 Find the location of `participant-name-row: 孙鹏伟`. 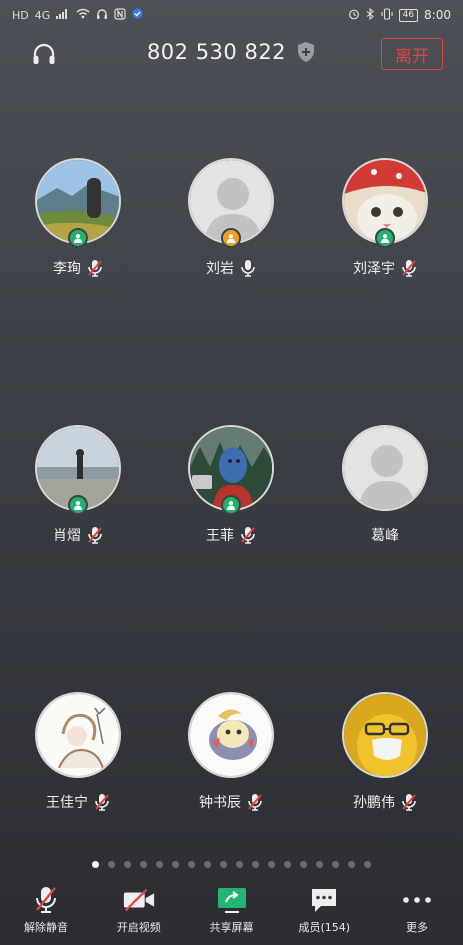

participant-name-row: 孙鹏伟 is located at coordinates (385, 802).